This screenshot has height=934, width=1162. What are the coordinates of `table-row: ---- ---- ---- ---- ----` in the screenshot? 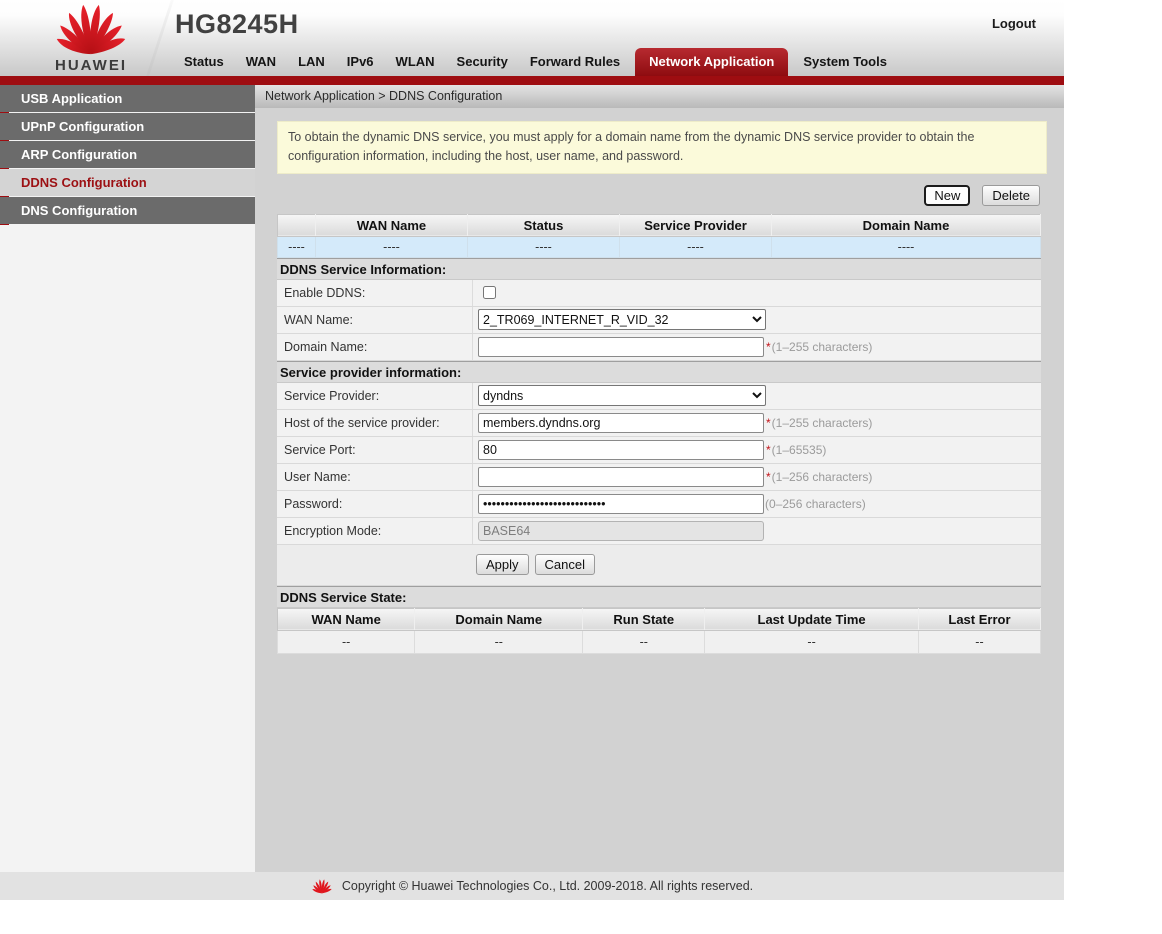 It's located at (659, 246).